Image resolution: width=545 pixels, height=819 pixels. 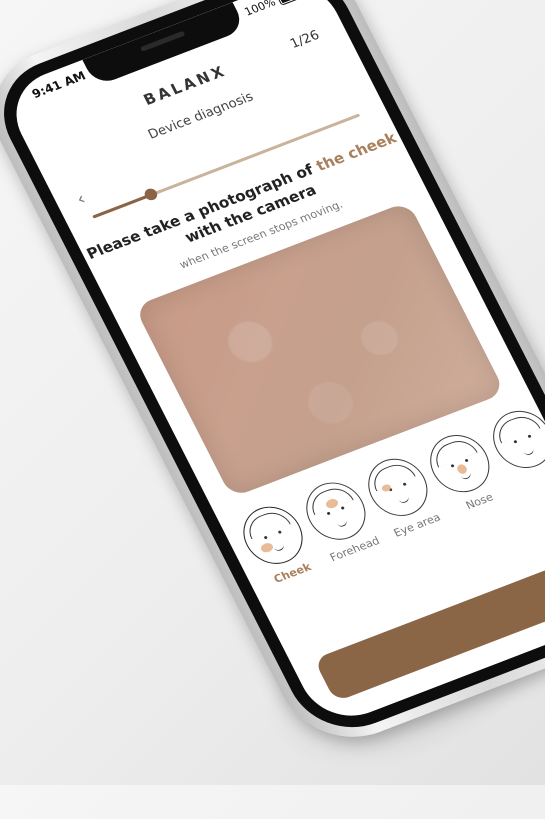 What do you see at coordinates (151, 194) in the screenshot?
I see `progress-knob` at bounding box center [151, 194].